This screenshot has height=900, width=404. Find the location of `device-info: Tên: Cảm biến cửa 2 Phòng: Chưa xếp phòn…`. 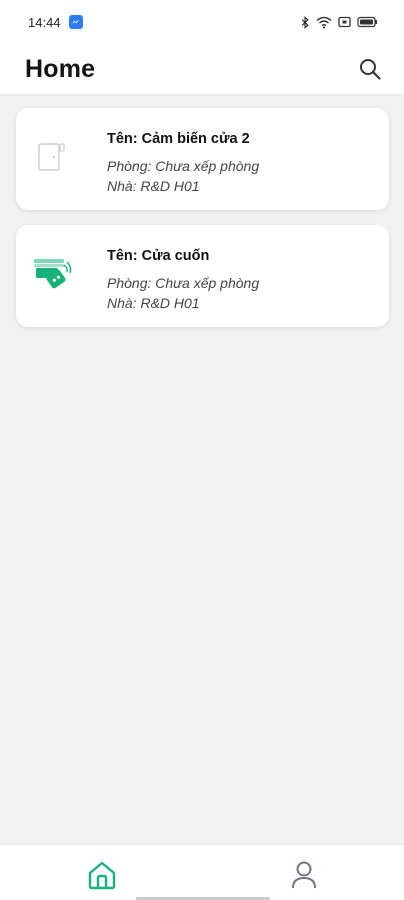

device-info: Tên: Cảm biến cửa 2 Phòng: Chưa xếp phòn… is located at coordinates (242, 163).